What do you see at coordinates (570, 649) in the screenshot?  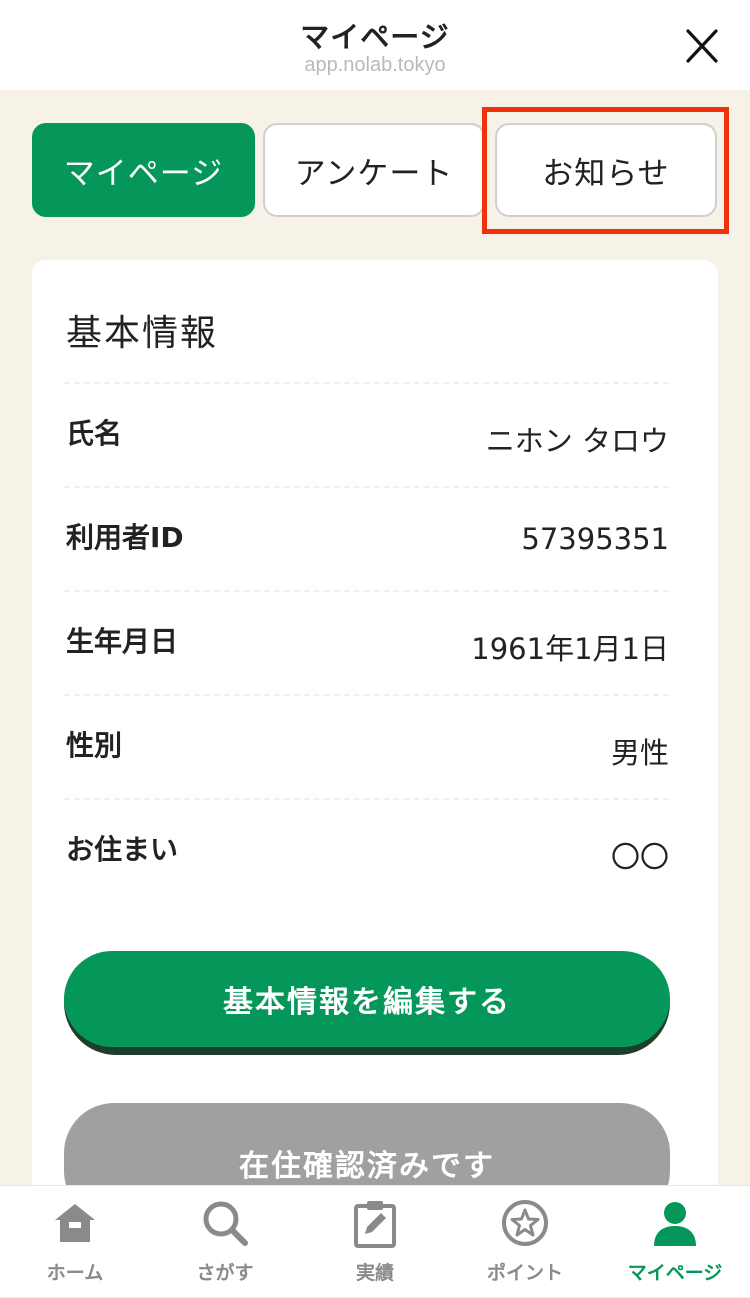 I see `row-value: 1961年1月1日` at bounding box center [570, 649].